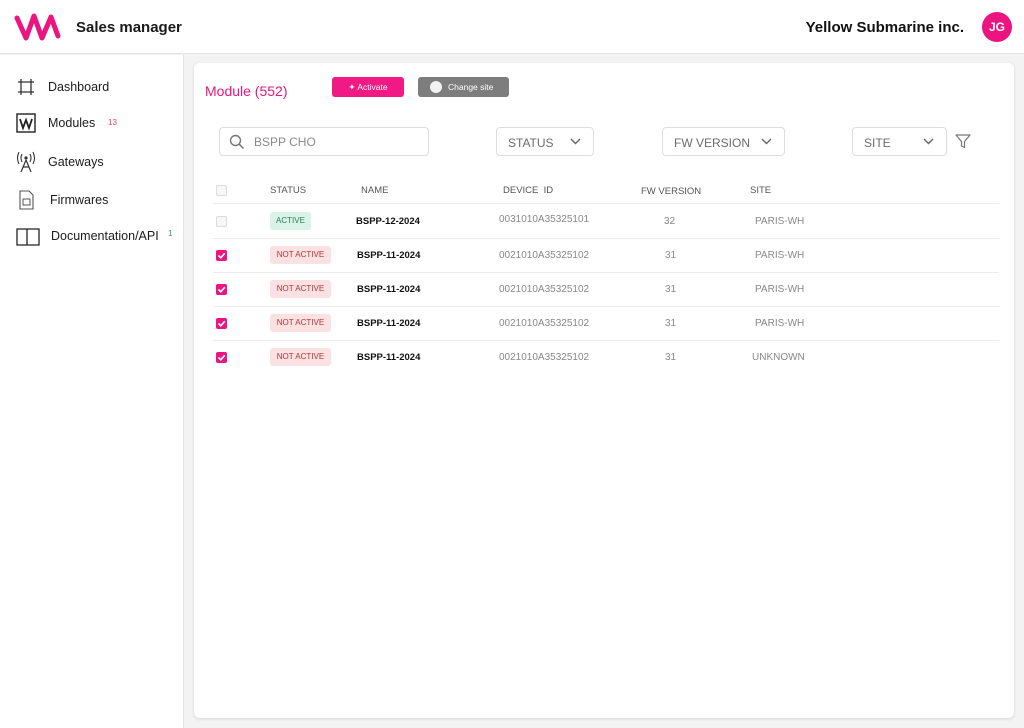  I want to click on sidebar-item-firmwares: Firmwares, so click(92, 200).